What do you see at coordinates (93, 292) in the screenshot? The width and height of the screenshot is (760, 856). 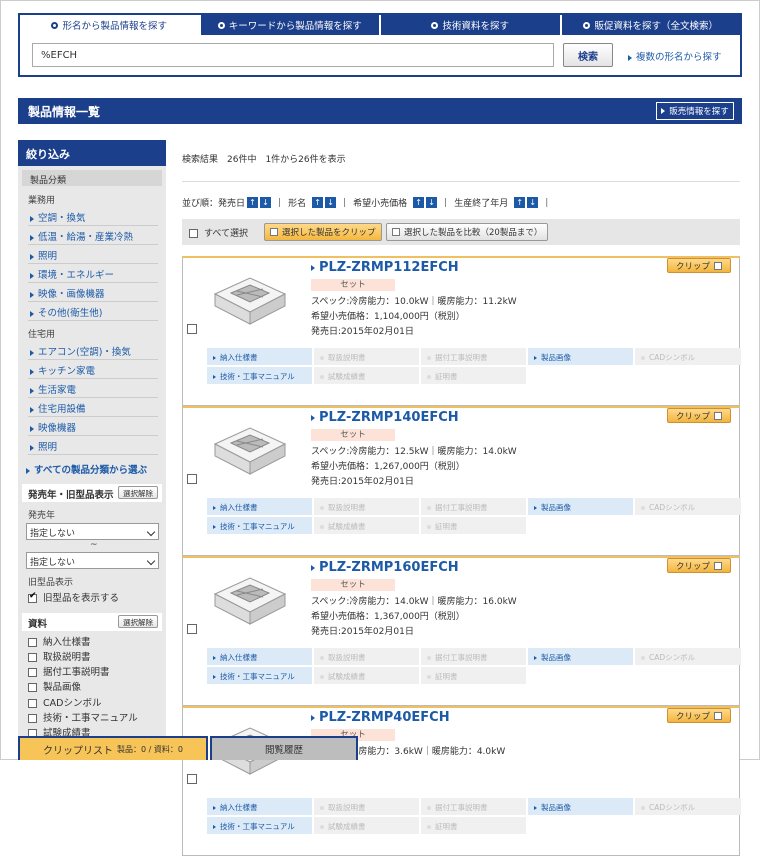 I see `category-link: 映像・画像機器` at bounding box center [93, 292].